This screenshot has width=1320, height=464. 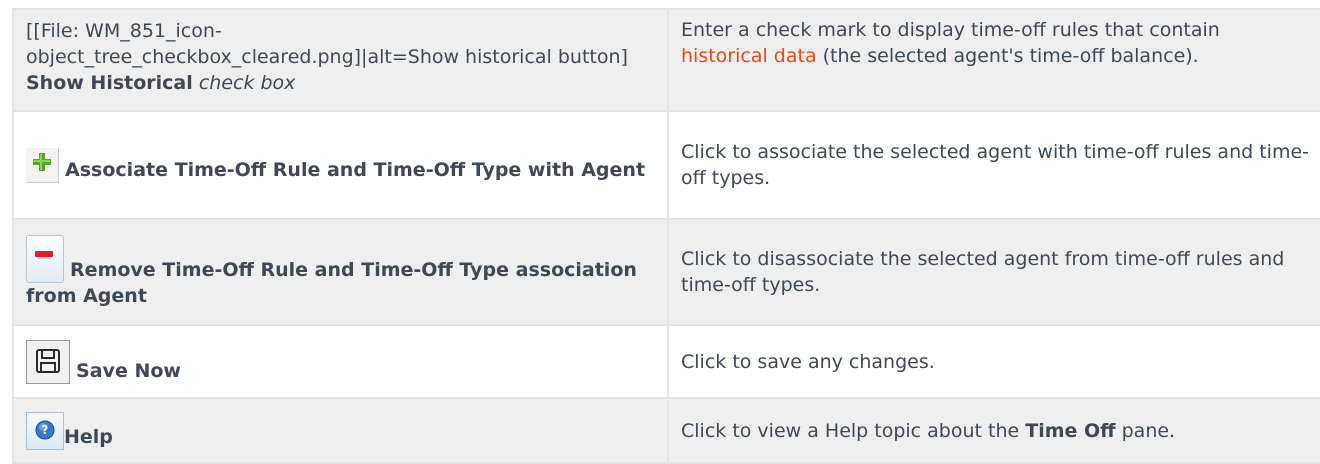 I want to click on save-icon, so click(x=48, y=361).